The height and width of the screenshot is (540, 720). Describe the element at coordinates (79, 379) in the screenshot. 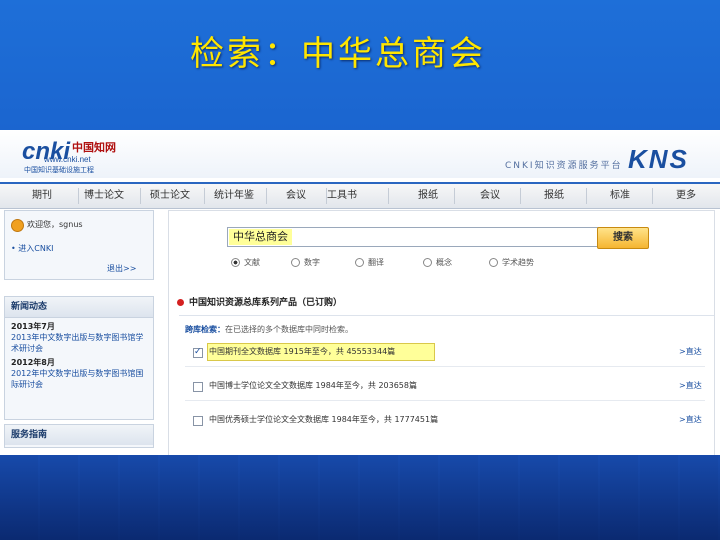

I see `news-link: 2012年中文数字出版与数字图书馆国际研讨会` at that location.